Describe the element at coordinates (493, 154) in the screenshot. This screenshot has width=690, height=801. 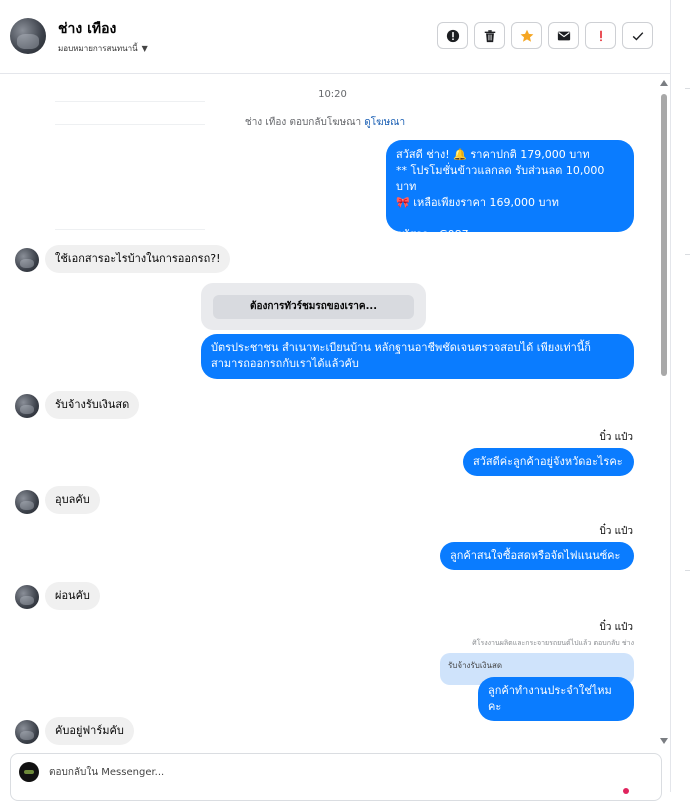
I see `ad-message-line: สวัสดี ช่าง! 🔔 ราคาปกติ 179,000 บาท` at that location.